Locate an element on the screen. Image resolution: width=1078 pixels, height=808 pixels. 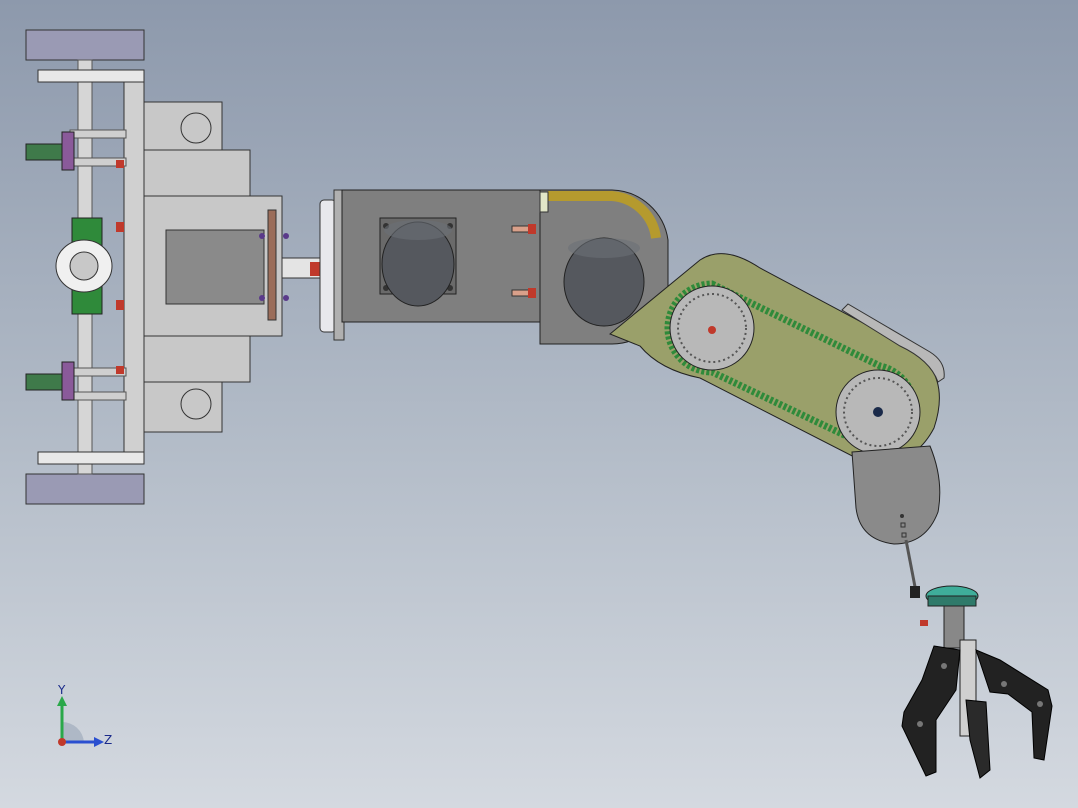
upper-arm is located at coordinates (442, 256).